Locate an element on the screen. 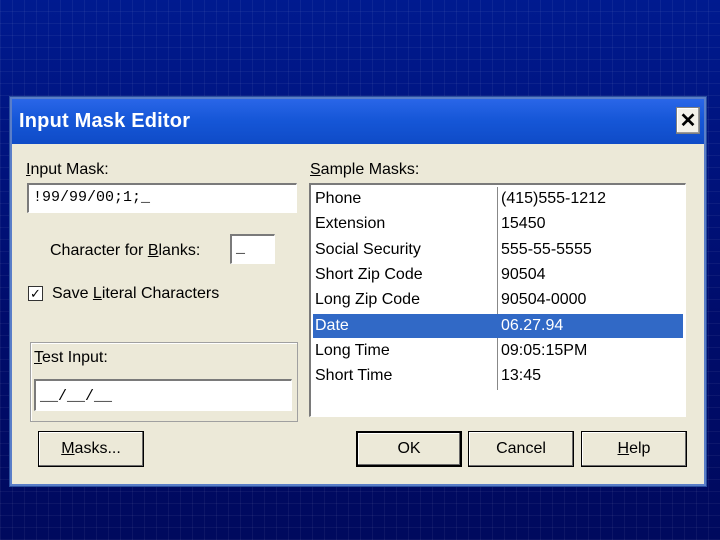  mask-example: 555-55-5555 is located at coordinates (546, 249).